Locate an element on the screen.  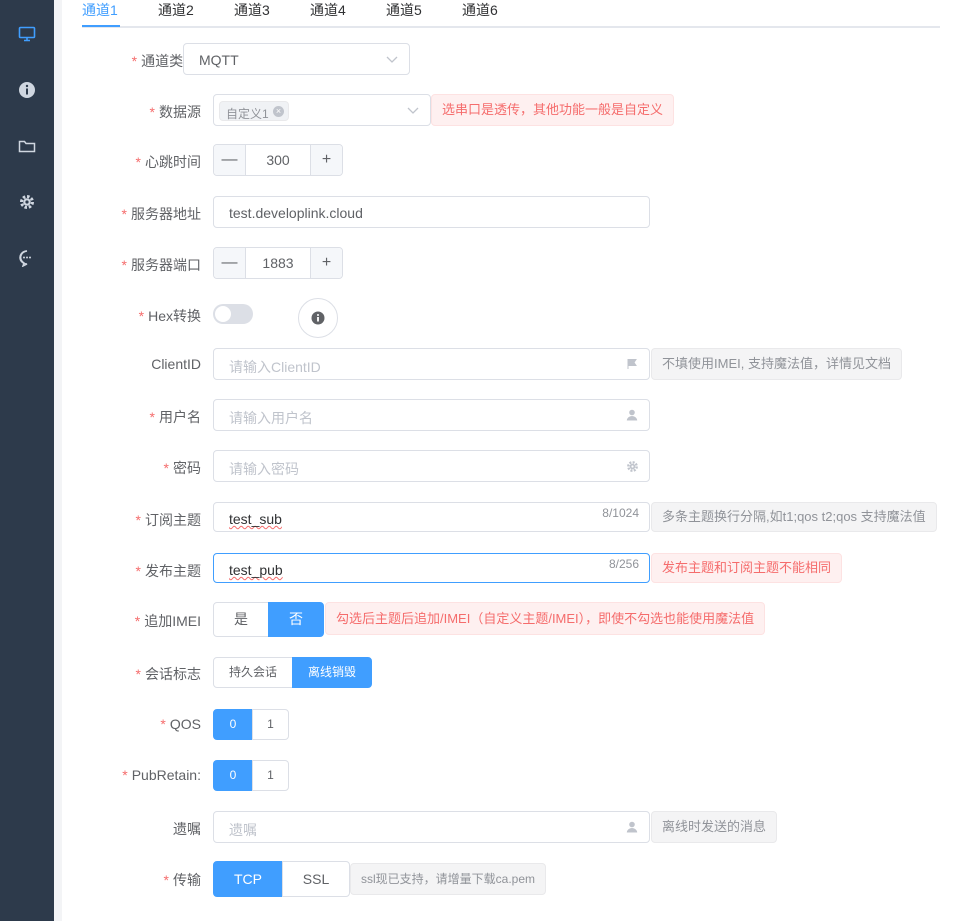
username-placeholder: 请输入用户名 is located at coordinates (271, 418).